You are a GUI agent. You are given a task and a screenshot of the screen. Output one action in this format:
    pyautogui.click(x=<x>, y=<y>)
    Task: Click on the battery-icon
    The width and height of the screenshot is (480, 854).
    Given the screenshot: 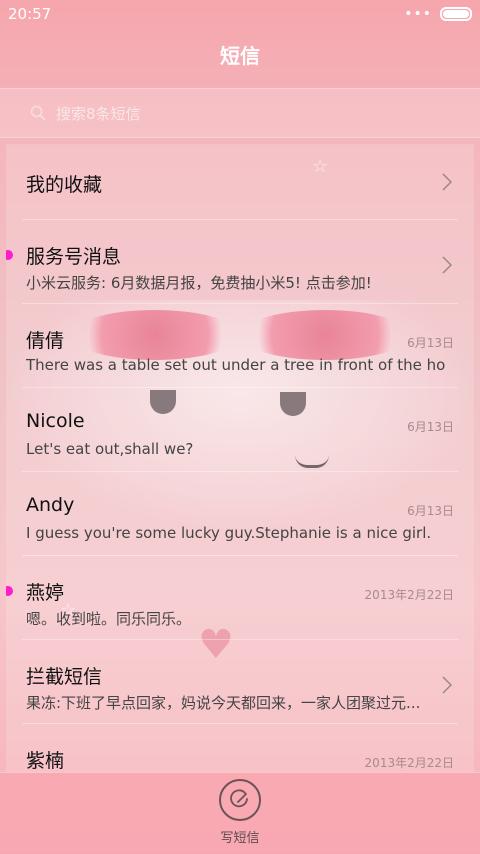 What is the action you would take?
    pyautogui.click(x=456, y=14)
    